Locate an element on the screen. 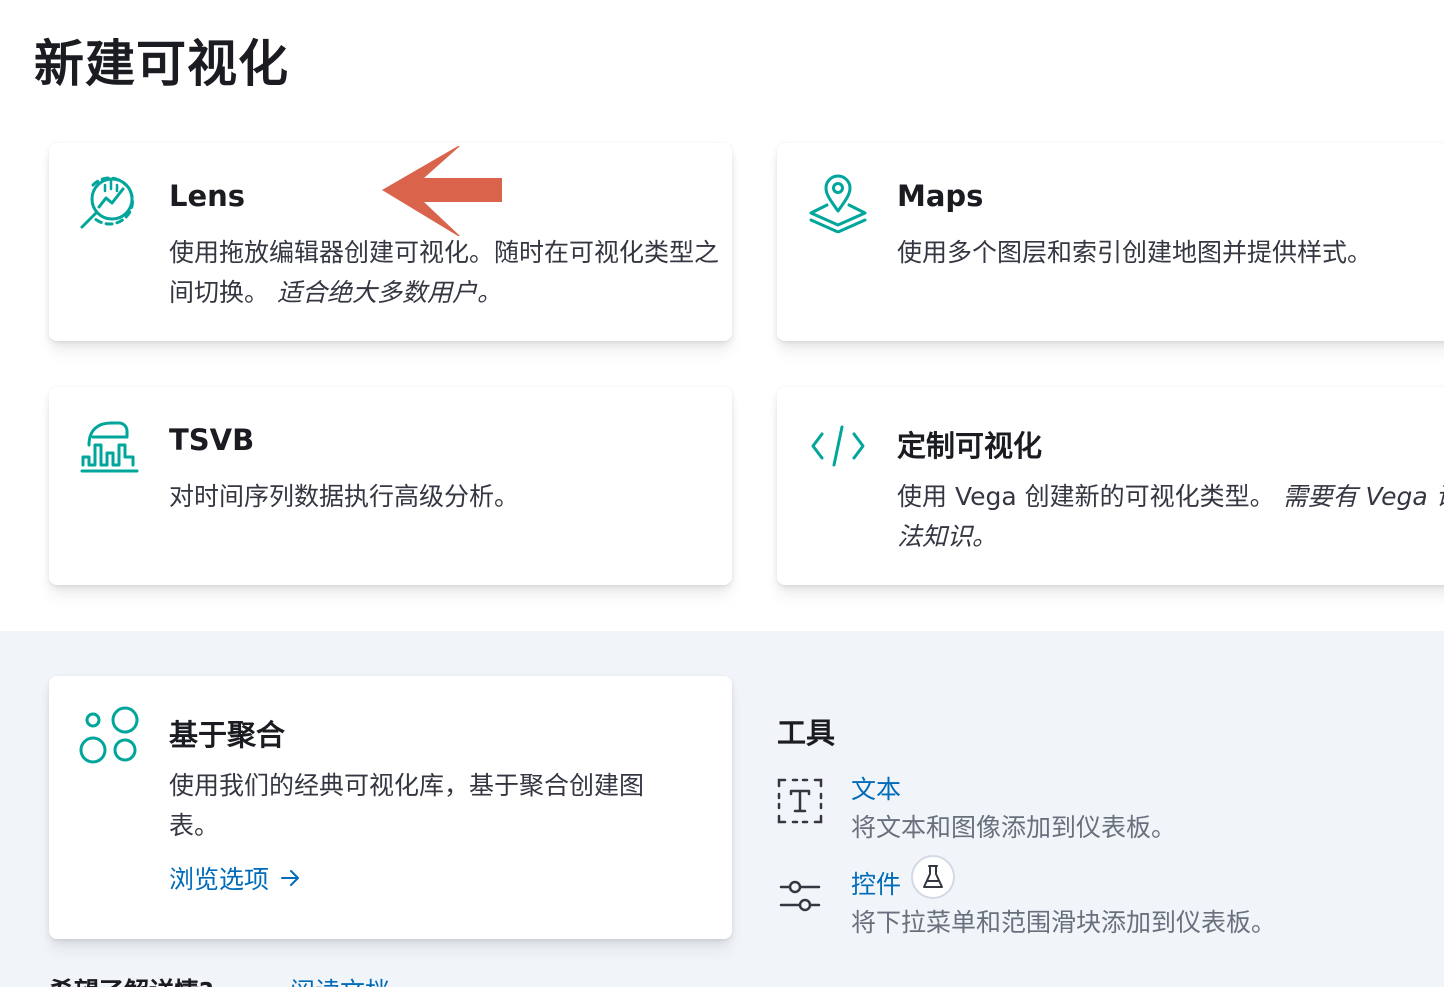  custom-visualization-card: 定制可视化 使用 Vega 创建新的可视化类型。 需要有 Vega 语法知识。 is located at coordinates (1110, 486).